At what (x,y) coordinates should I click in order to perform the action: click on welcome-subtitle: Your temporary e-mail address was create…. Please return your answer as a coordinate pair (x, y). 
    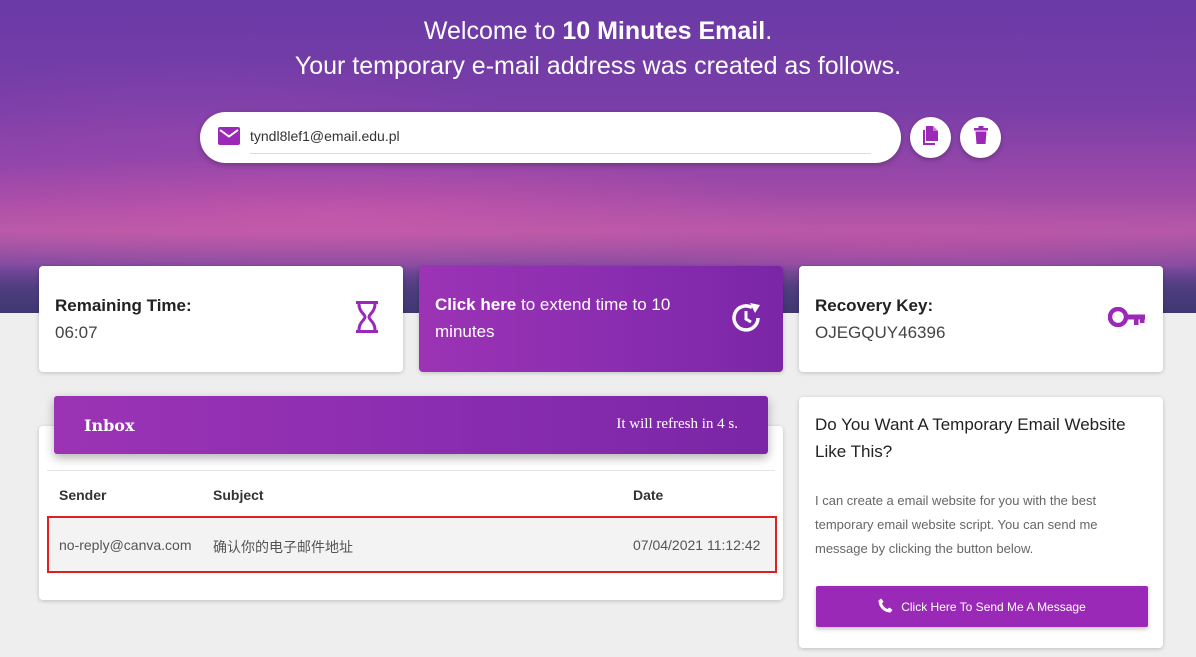
    Looking at the image, I should click on (598, 66).